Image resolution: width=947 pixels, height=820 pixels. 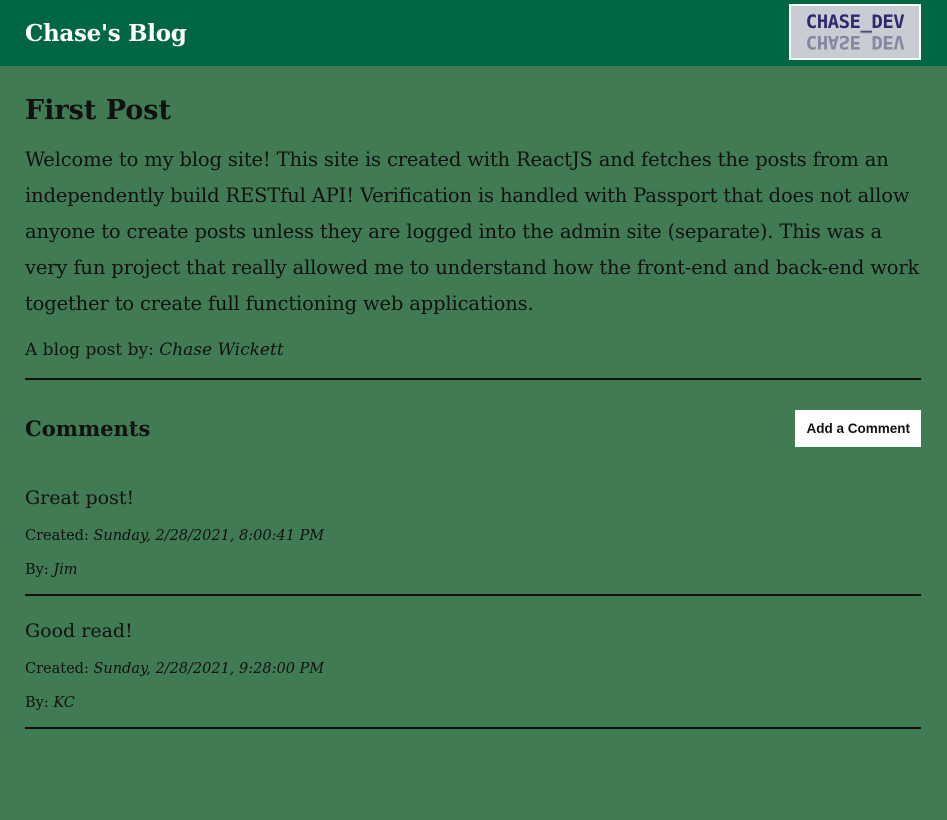 What do you see at coordinates (79, 631) in the screenshot?
I see `comment-text: Good read!` at bounding box center [79, 631].